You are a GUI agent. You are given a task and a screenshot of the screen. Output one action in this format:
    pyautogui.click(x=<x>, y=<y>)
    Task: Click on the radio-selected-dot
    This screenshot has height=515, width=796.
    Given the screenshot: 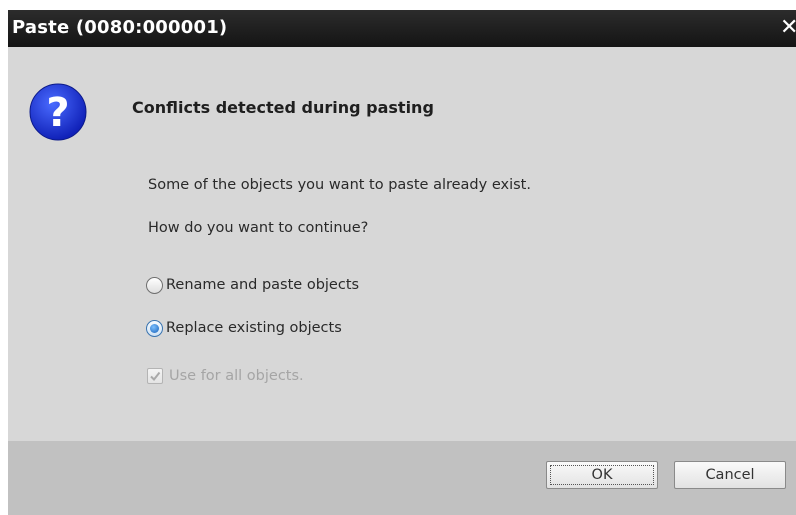 What is the action you would take?
    pyautogui.click(x=154, y=328)
    